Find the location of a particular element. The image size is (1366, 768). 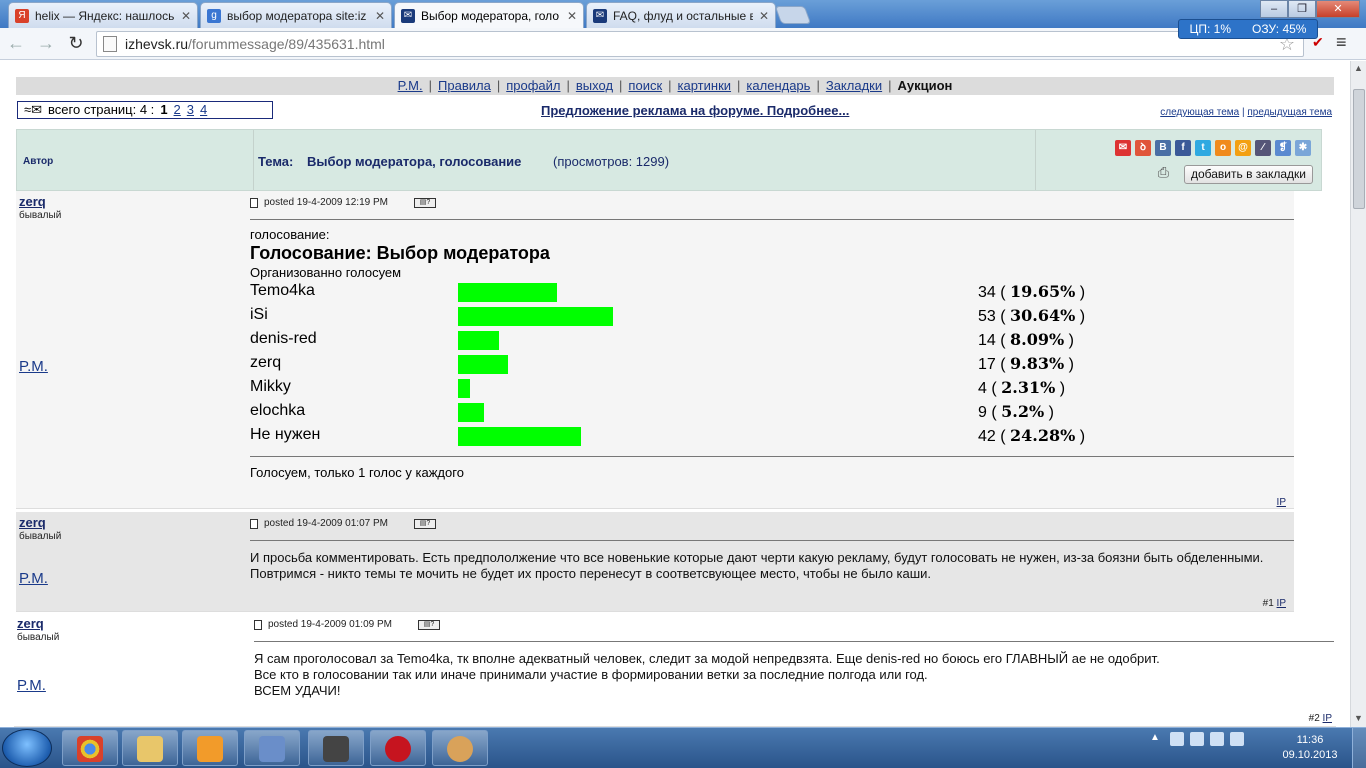

url-host: izhevsk.ru is located at coordinates (157, 44).